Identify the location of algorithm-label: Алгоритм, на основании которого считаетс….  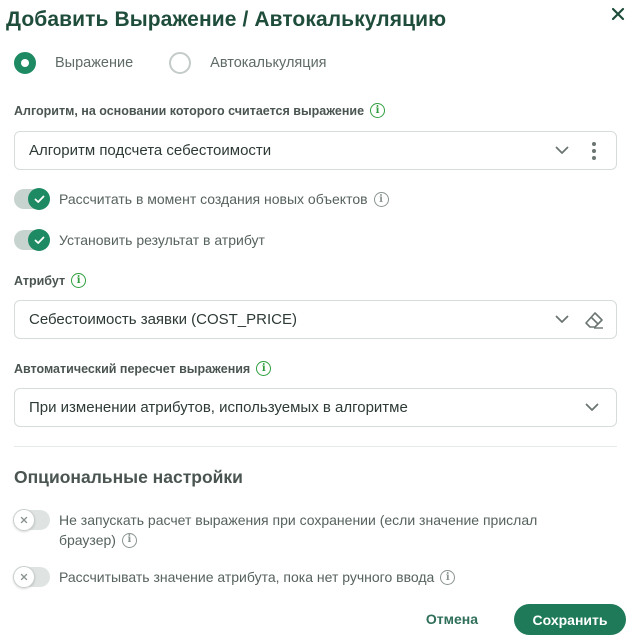
(200, 110).